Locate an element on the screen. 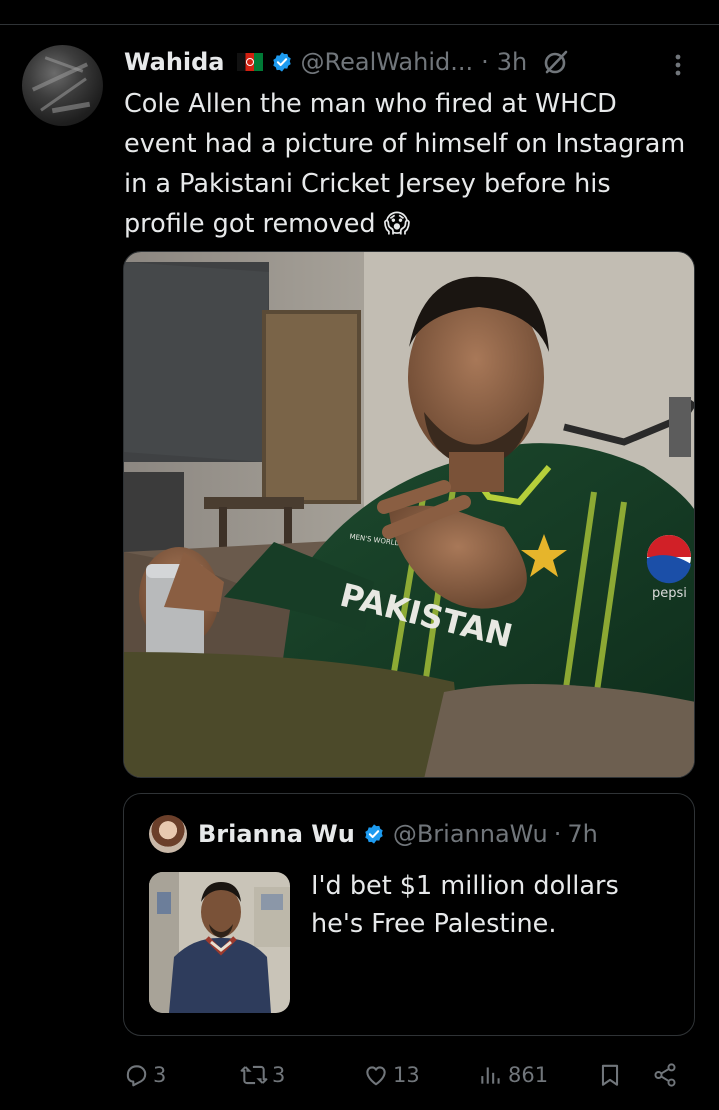 The width and height of the screenshot is (719, 1110). quote-photo-scene is located at coordinates (219, 942).